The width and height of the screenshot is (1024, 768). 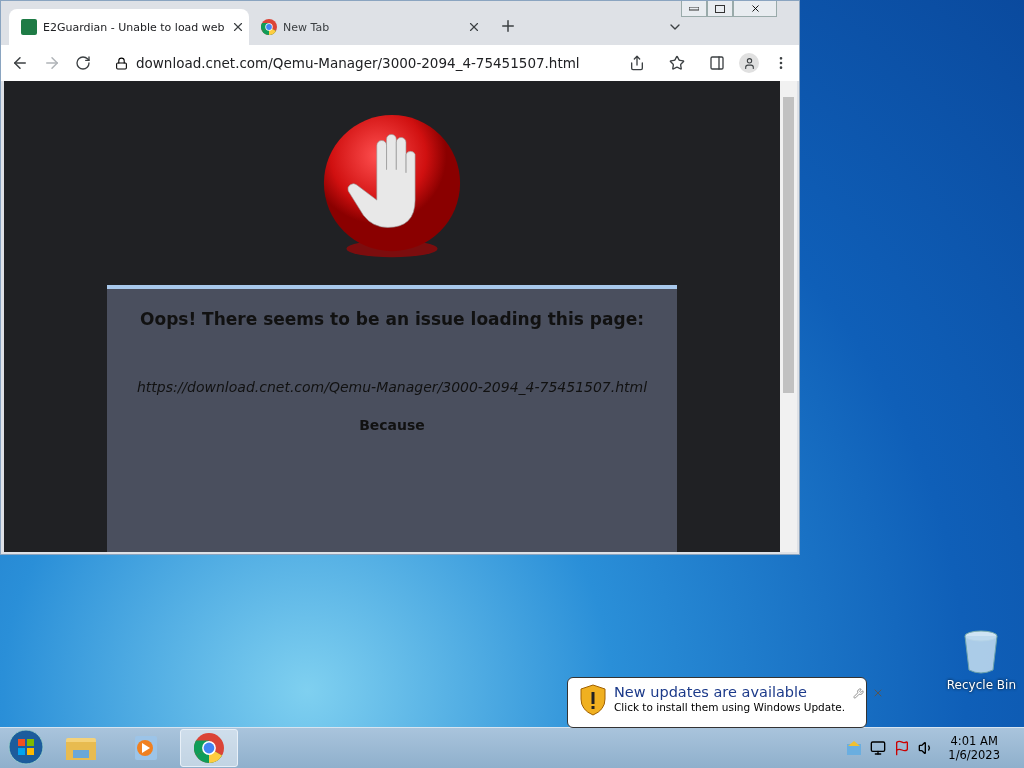 What do you see at coordinates (902, 748) in the screenshot?
I see `flag-icon` at bounding box center [902, 748].